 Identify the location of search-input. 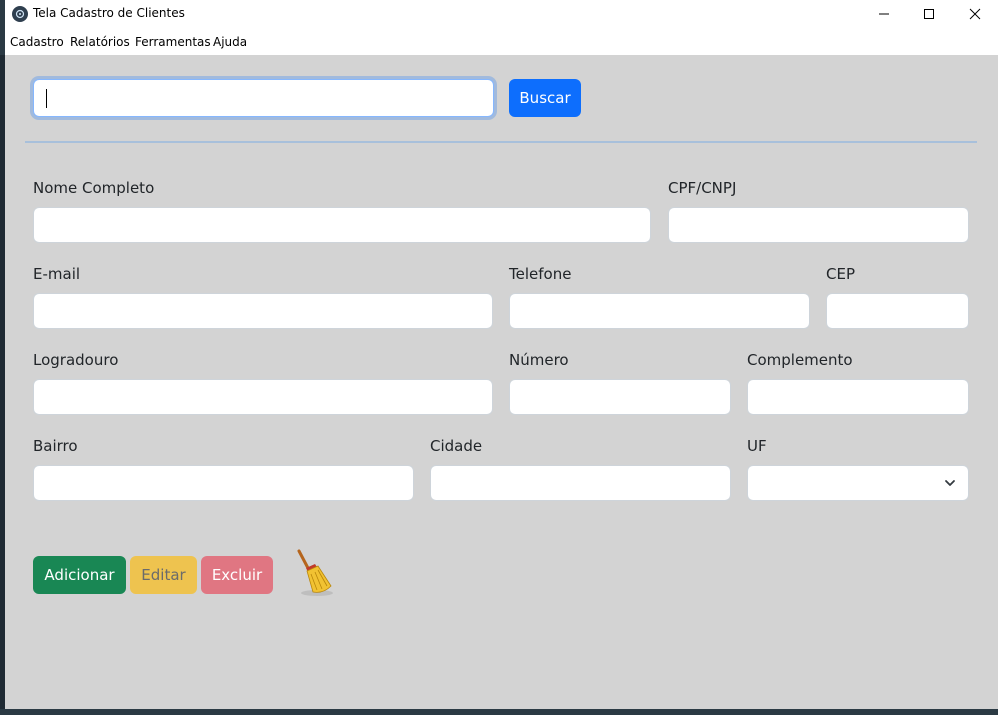
(263, 98).